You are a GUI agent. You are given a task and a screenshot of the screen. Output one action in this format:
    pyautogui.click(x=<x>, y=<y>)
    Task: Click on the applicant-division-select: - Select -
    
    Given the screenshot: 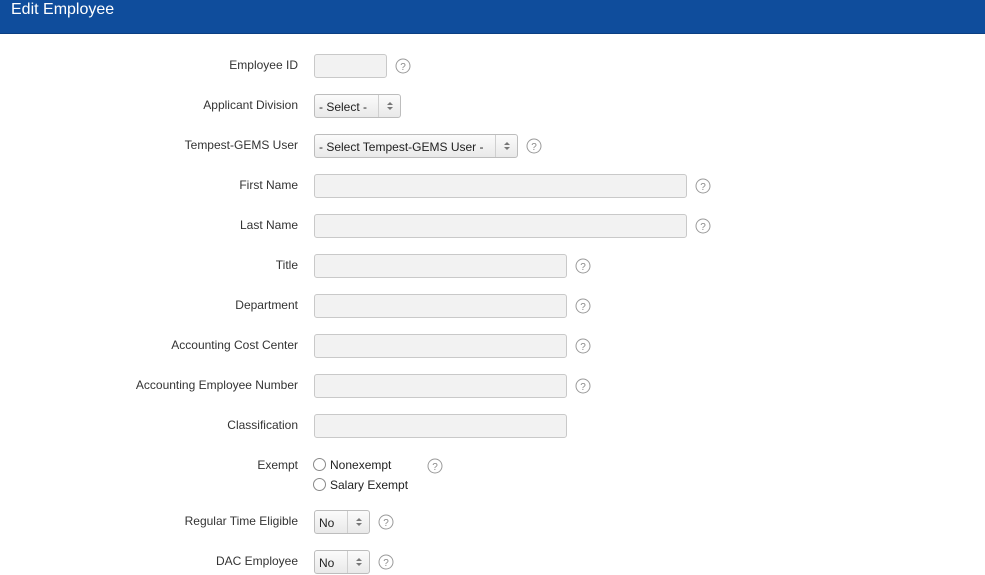 What is the action you would take?
    pyautogui.click(x=357, y=106)
    